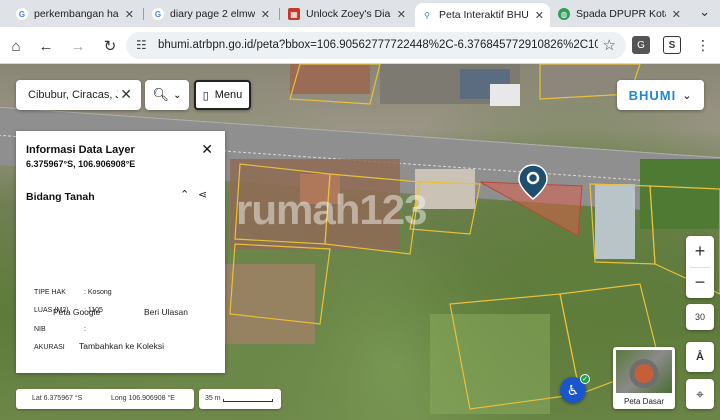  What do you see at coordinates (205, 95) in the screenshot?
I see `sidebar-icon: ▯` at bounding box center [205, 95].